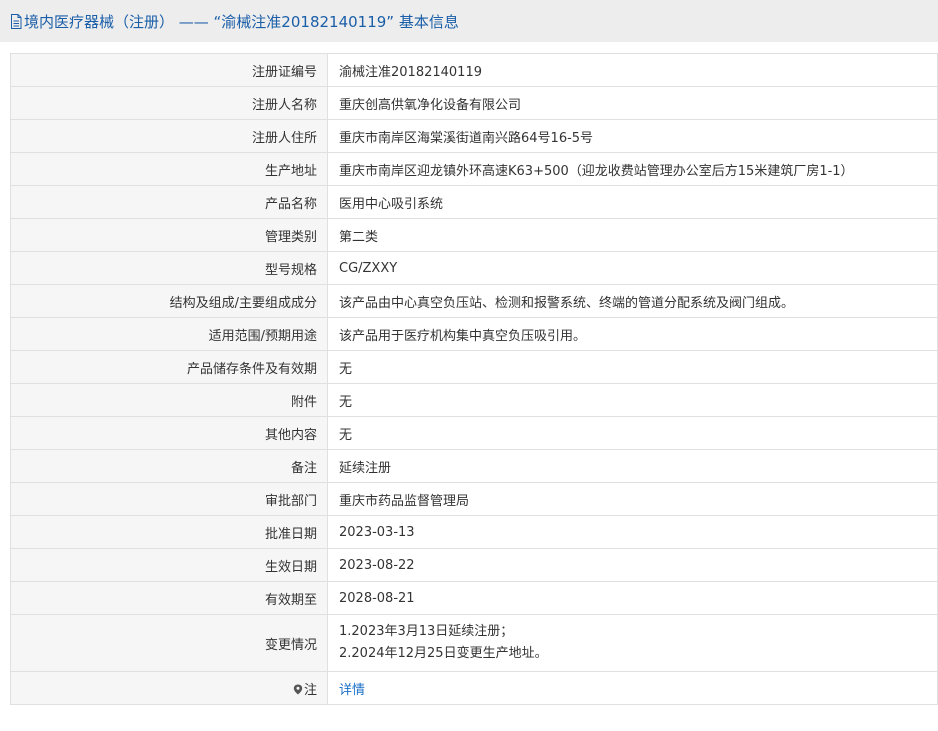  I want to click on row-label: 审批部门, so click(169, 499).